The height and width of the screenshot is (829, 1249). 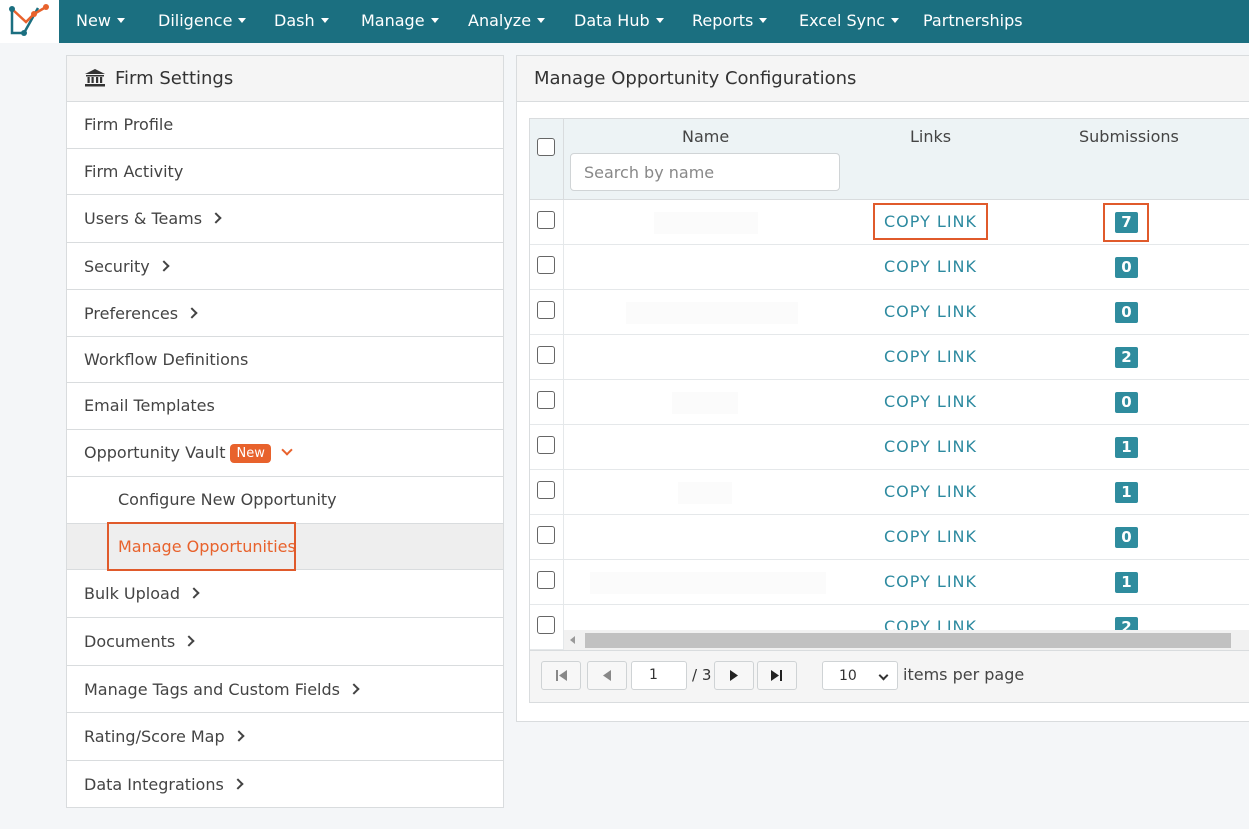 I want to click on app-logo, so click(x=29, y=21).